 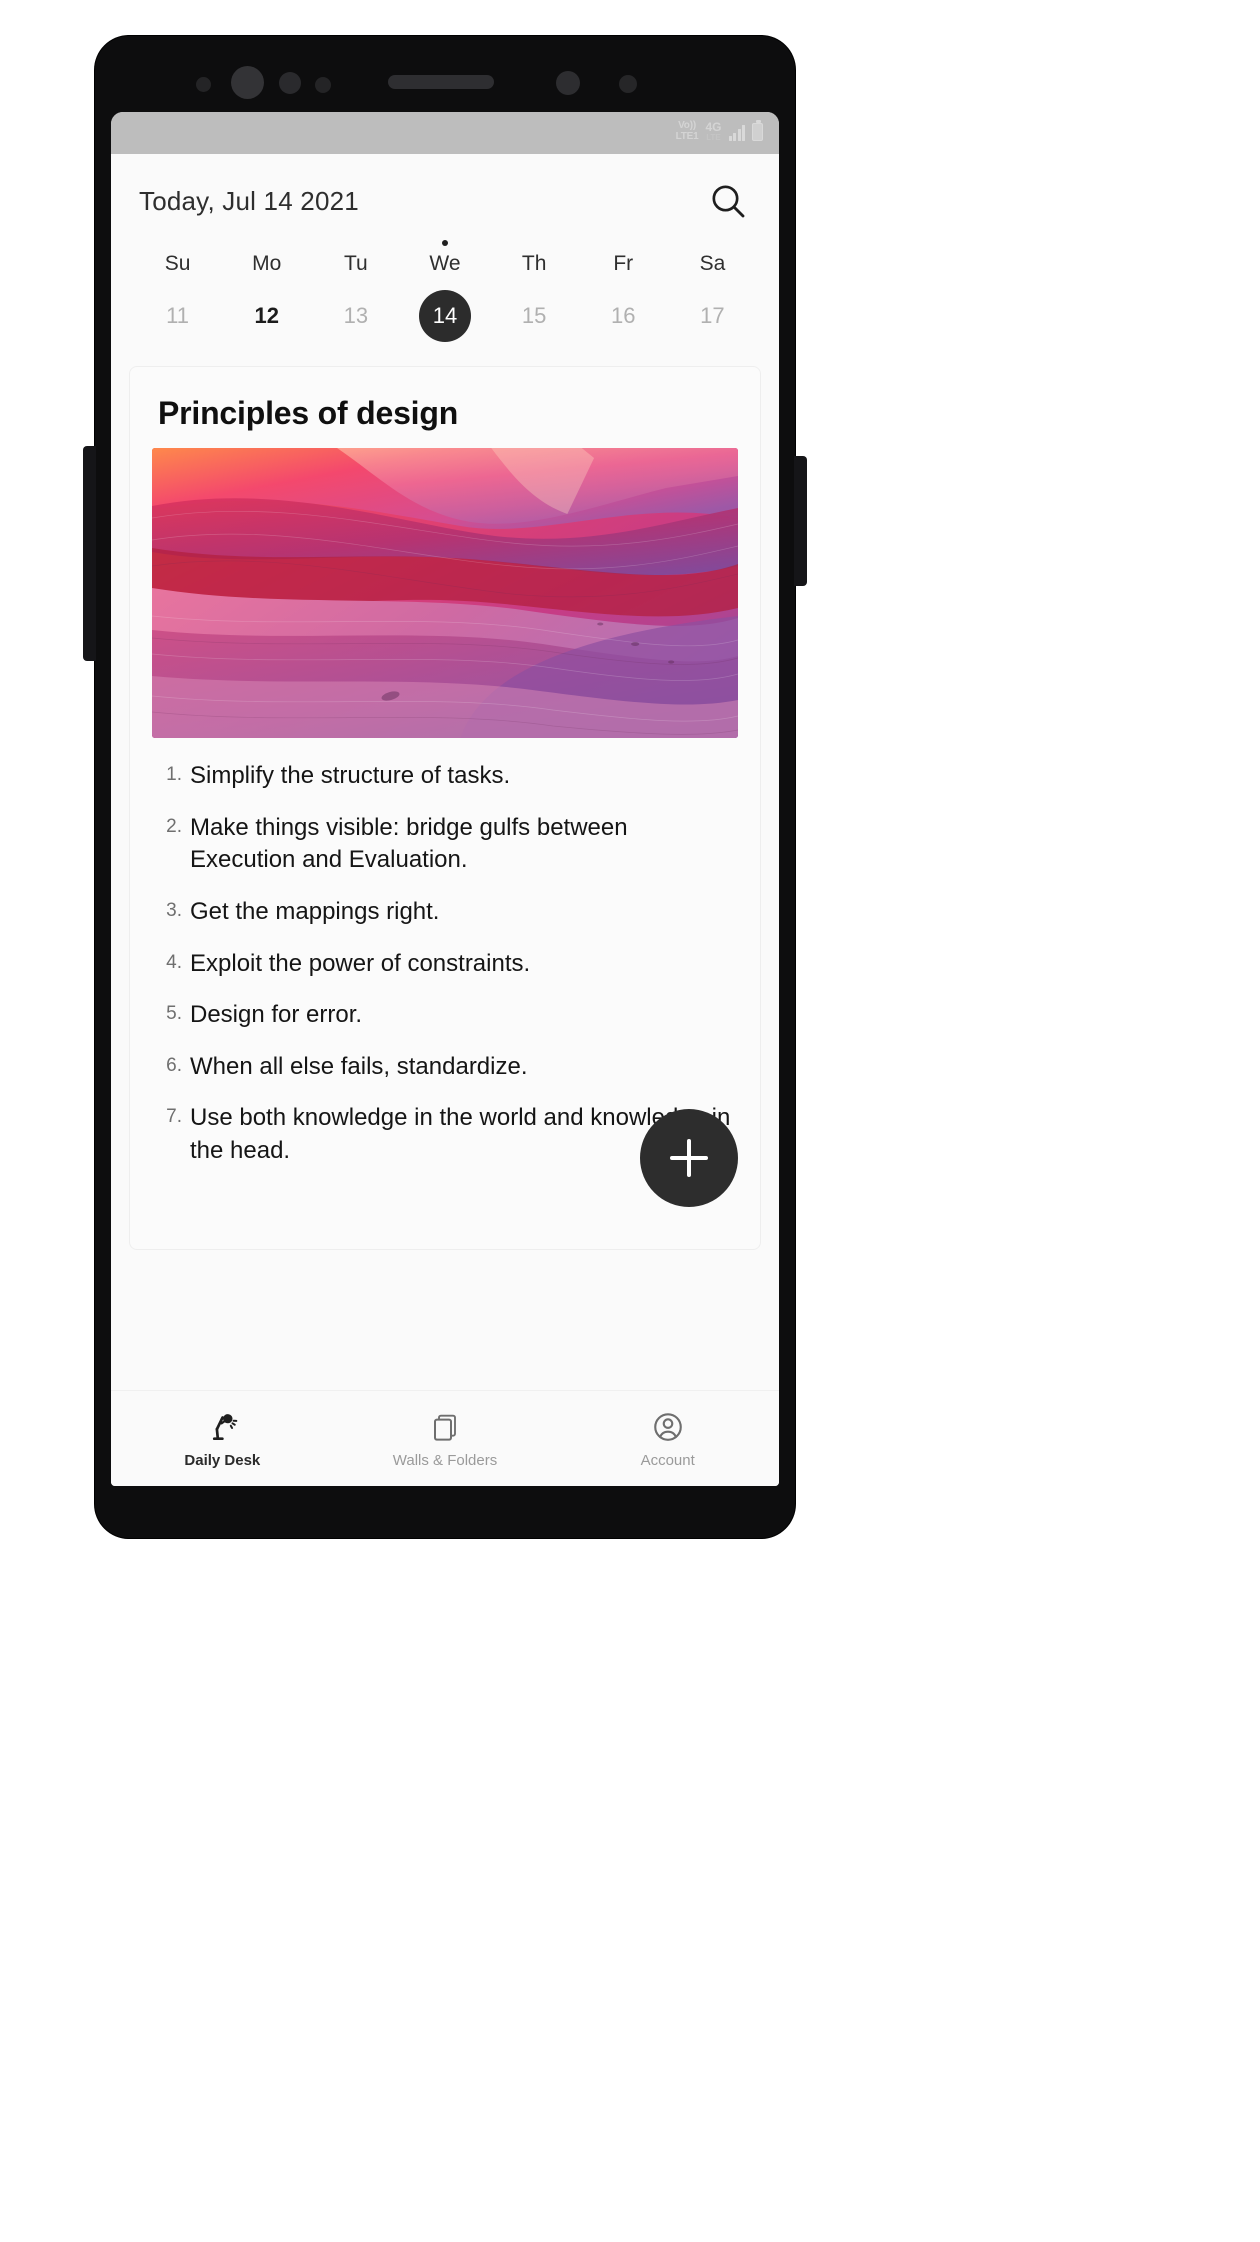 What do you see at coordinates (445, 263) in the screenshot?
I see `calendar-dow-label: We` at bounding box center [445, 263].